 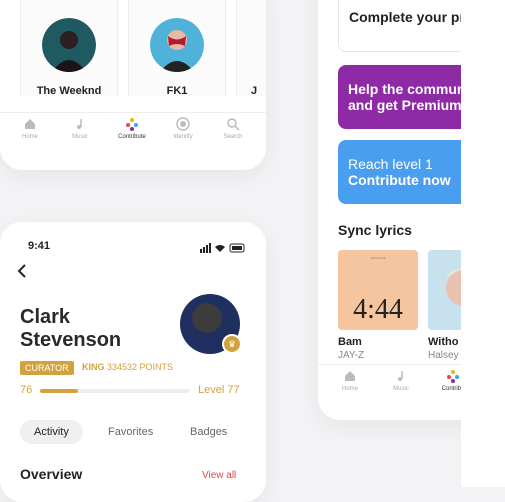 I want to click on signal-wifi-battery-icon, so click(x=222, y=248).